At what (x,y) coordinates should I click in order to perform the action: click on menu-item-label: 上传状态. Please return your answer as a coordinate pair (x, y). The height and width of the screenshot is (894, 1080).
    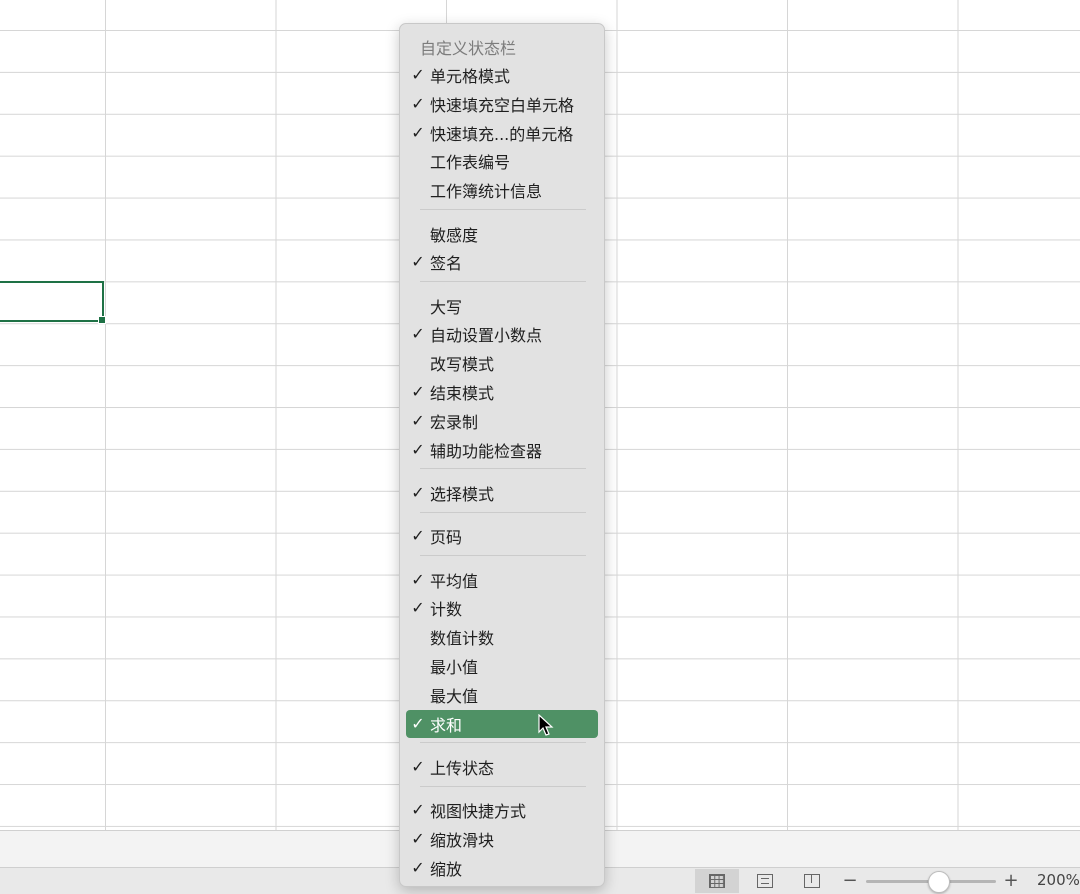
    Looking at the image, I should click on (462, 768).